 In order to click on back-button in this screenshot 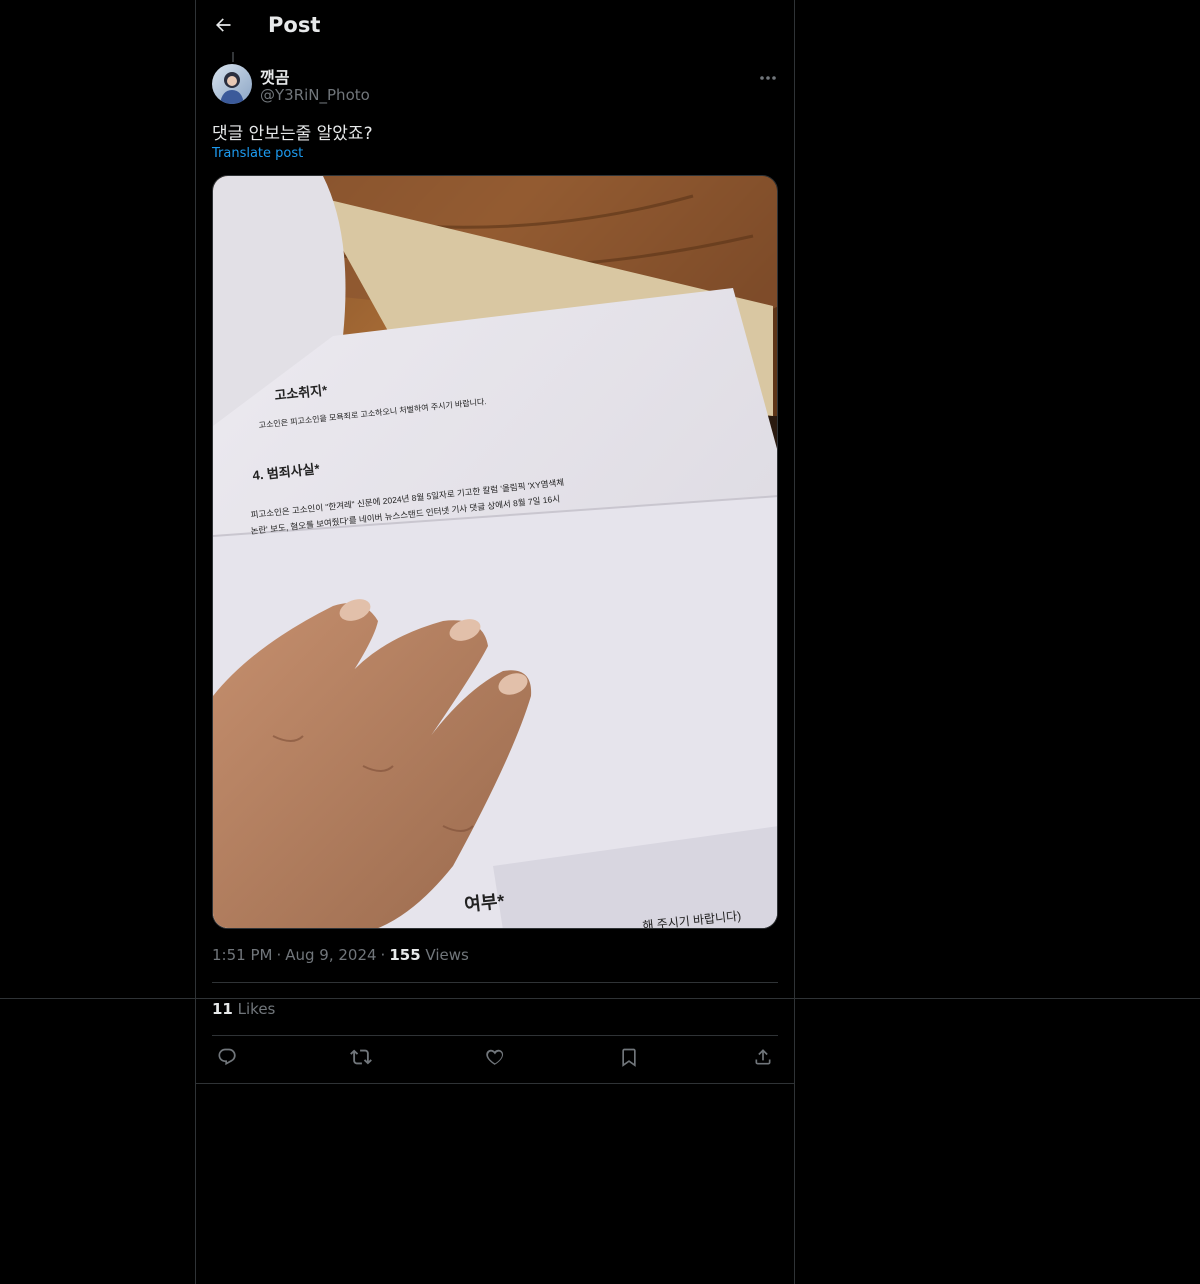, I will do `click(223, 27)`.